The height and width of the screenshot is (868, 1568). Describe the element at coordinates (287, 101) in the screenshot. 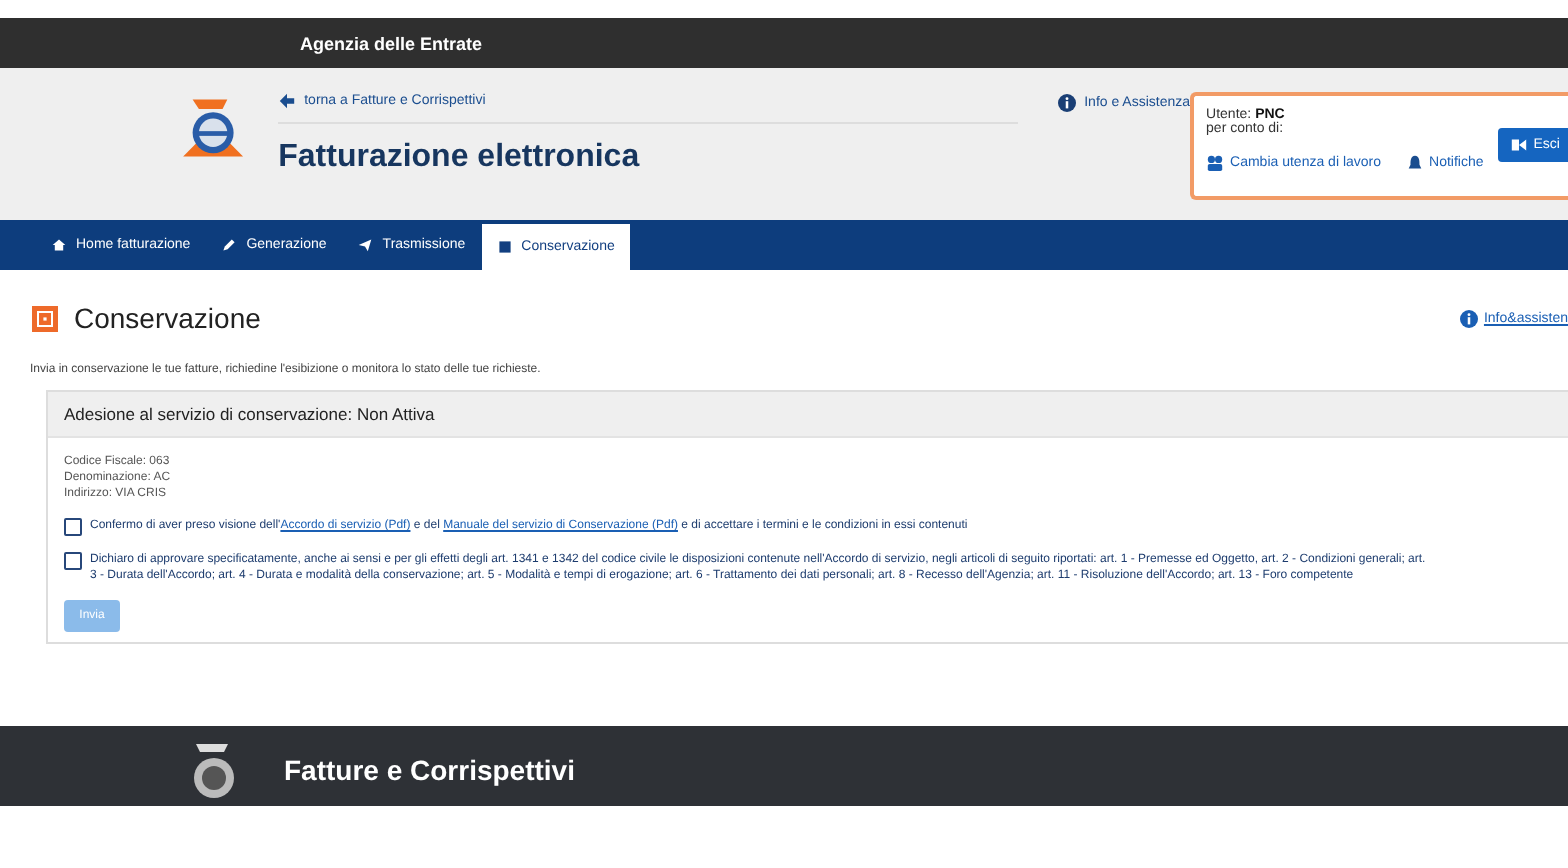

I see `arrow-left-icon` at that location.